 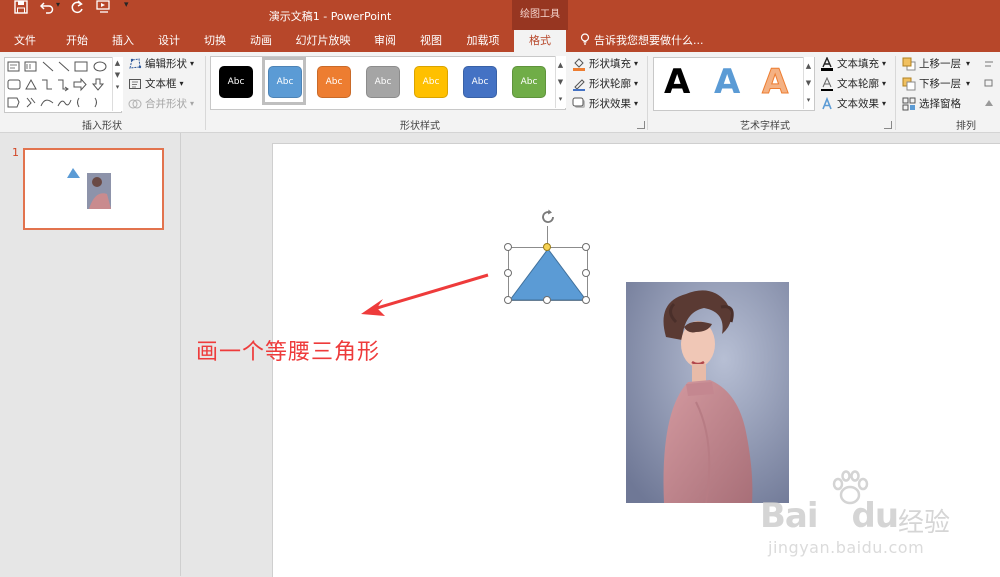 I want to click on send-backward-button: 下移一层 ▾, so click(x=936, y=84).